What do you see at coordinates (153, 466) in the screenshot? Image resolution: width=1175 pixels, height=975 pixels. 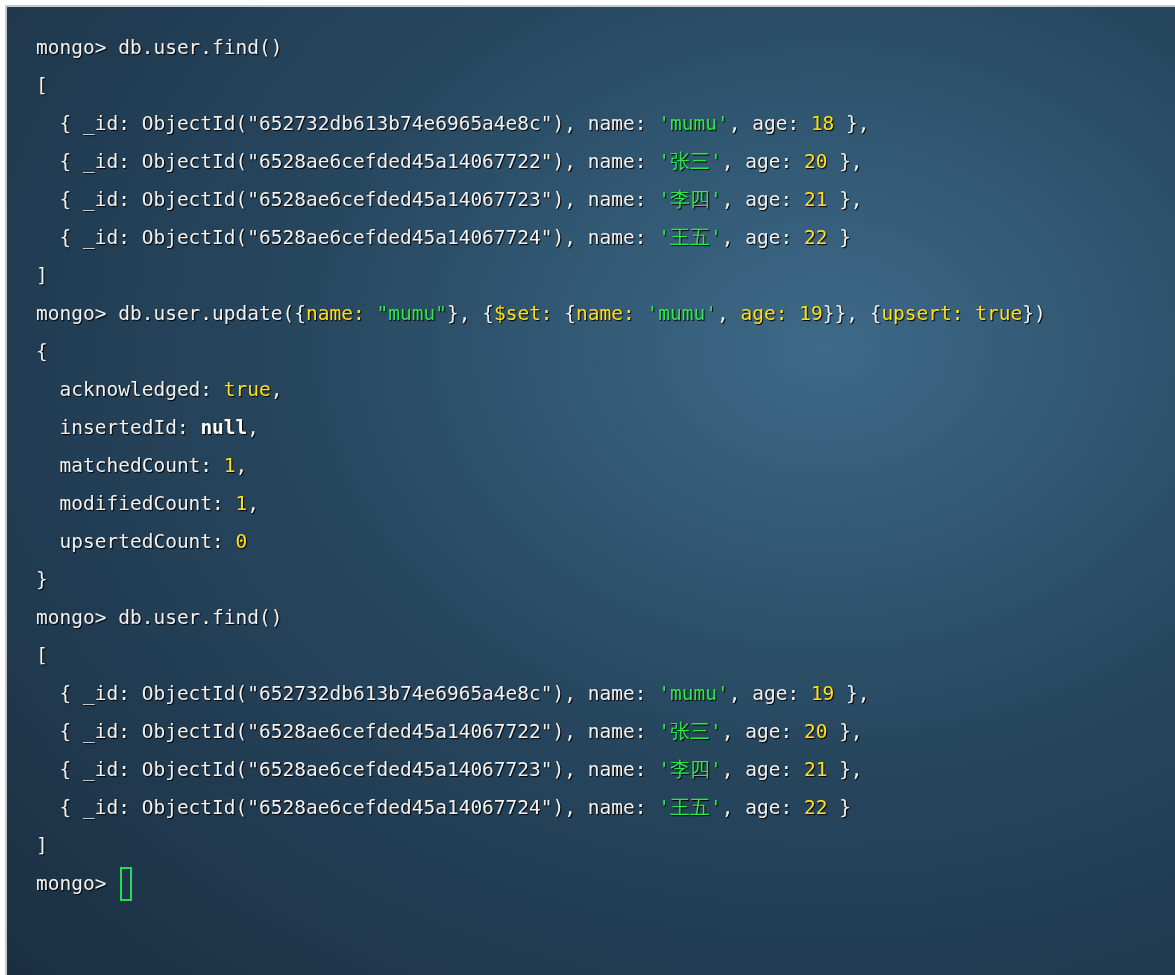 I see `terminal-line: matchedCount: 1,` at bounding box center [153, 466].